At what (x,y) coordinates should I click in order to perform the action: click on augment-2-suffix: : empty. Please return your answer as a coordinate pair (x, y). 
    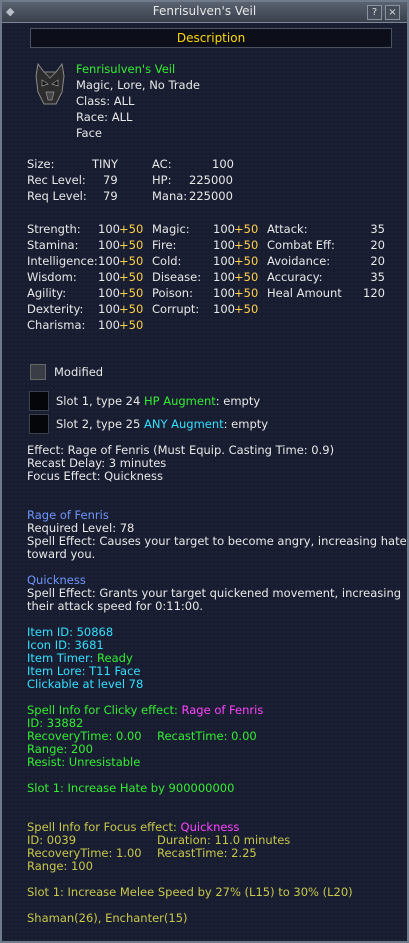
    Looking at the image, I should click on (246, 424).